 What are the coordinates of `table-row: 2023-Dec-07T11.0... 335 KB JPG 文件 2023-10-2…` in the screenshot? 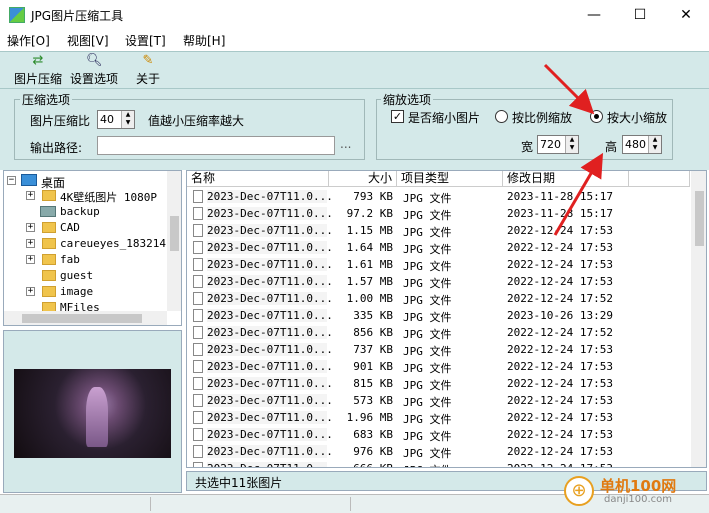 It's located at (438, 315).